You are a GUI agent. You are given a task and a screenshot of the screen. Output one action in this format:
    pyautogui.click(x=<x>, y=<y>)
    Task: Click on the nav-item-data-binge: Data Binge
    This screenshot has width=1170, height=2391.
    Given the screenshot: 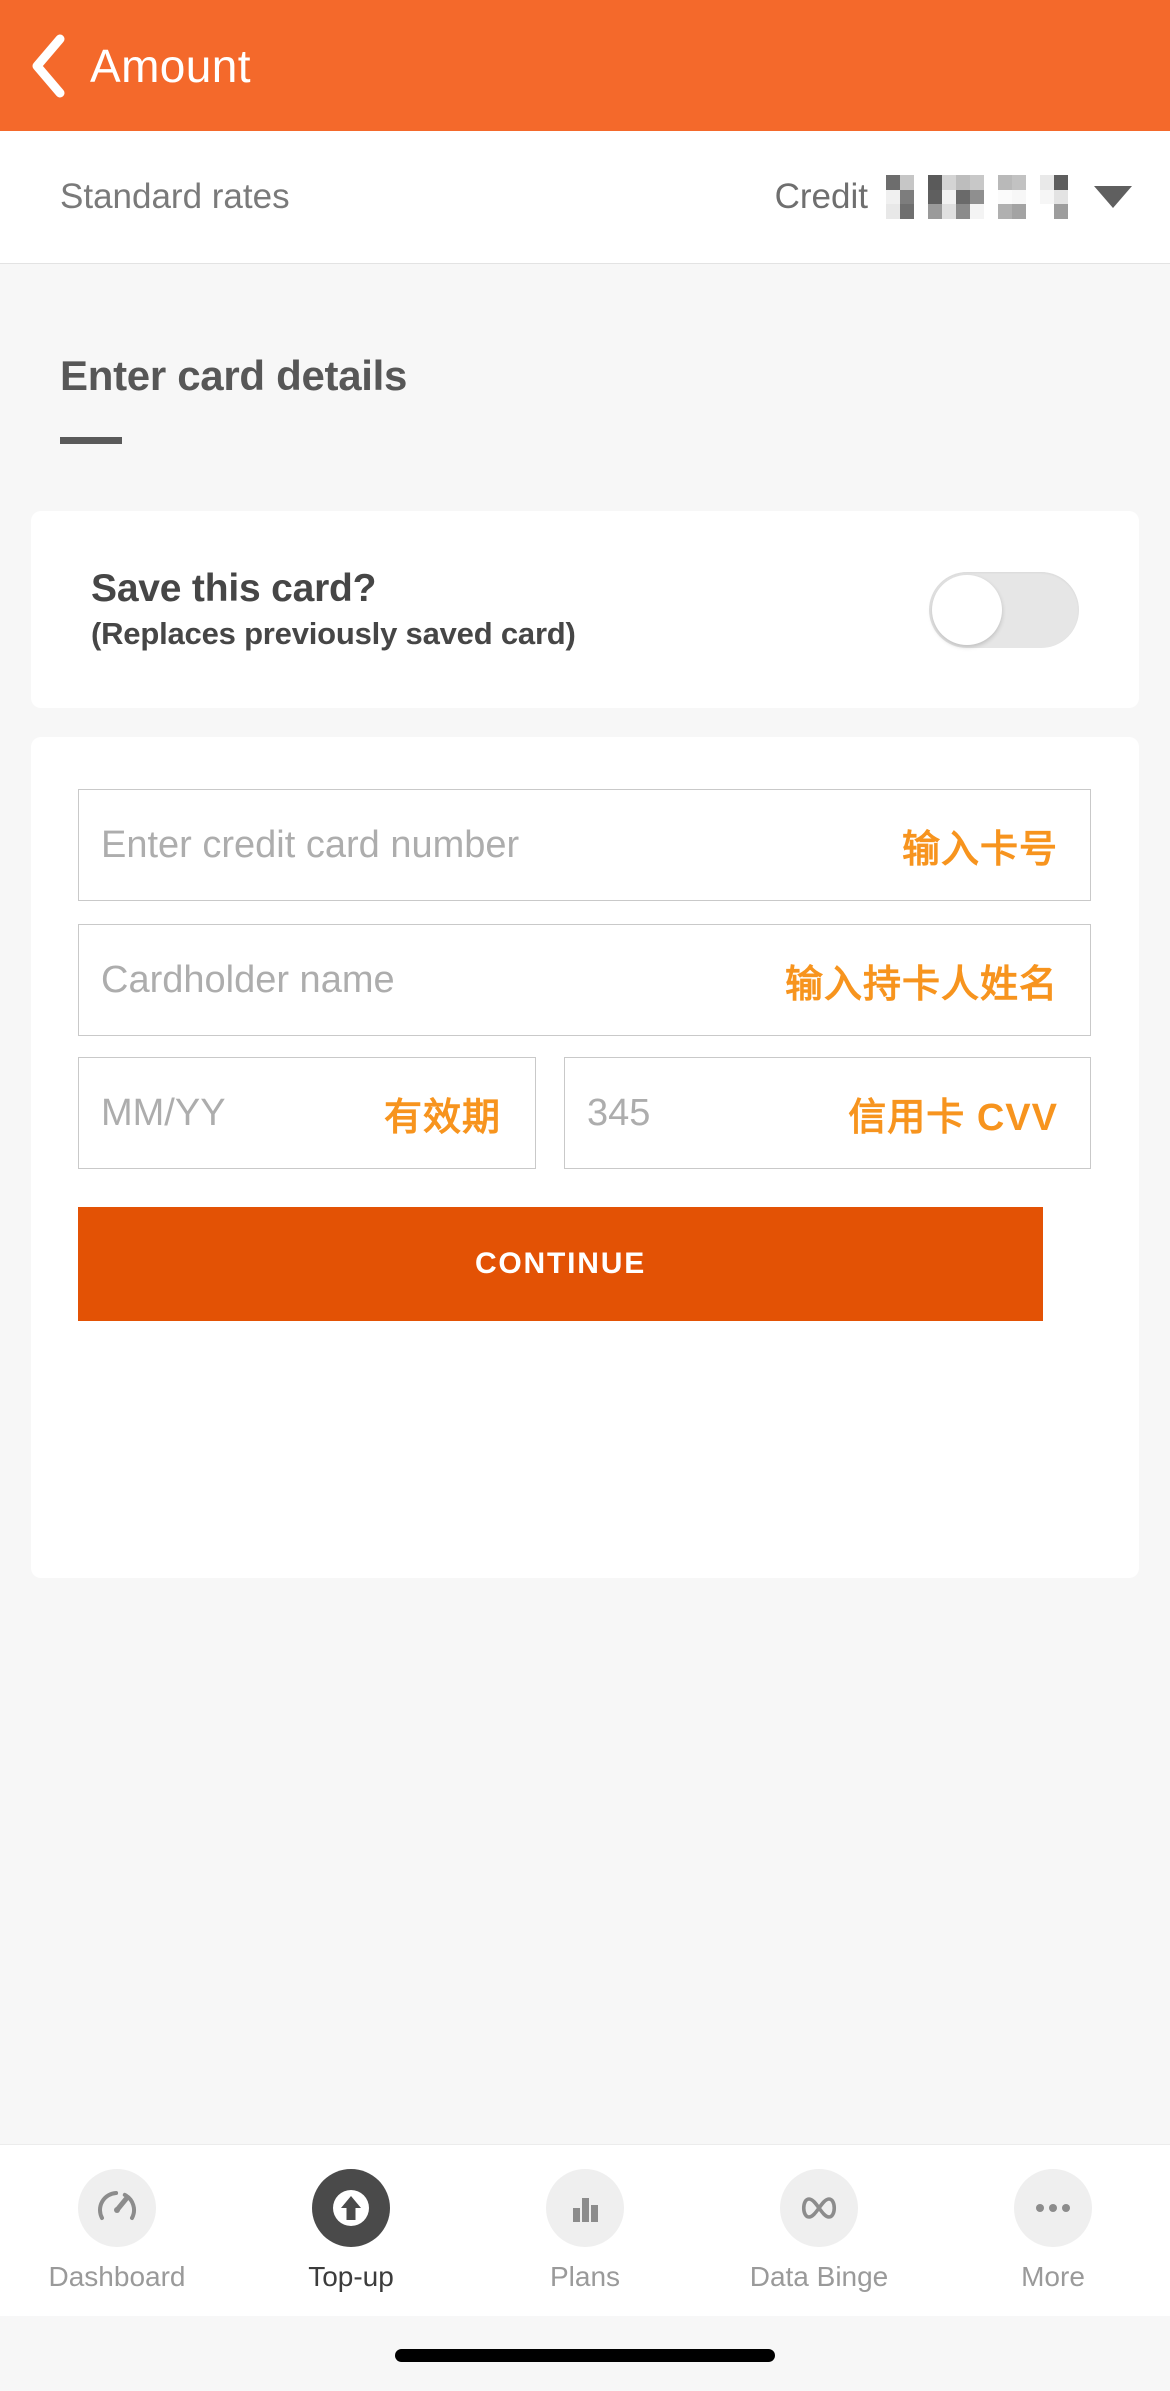 What is the action you would take?
    pyautogui.click(x=819, y=2230)
    